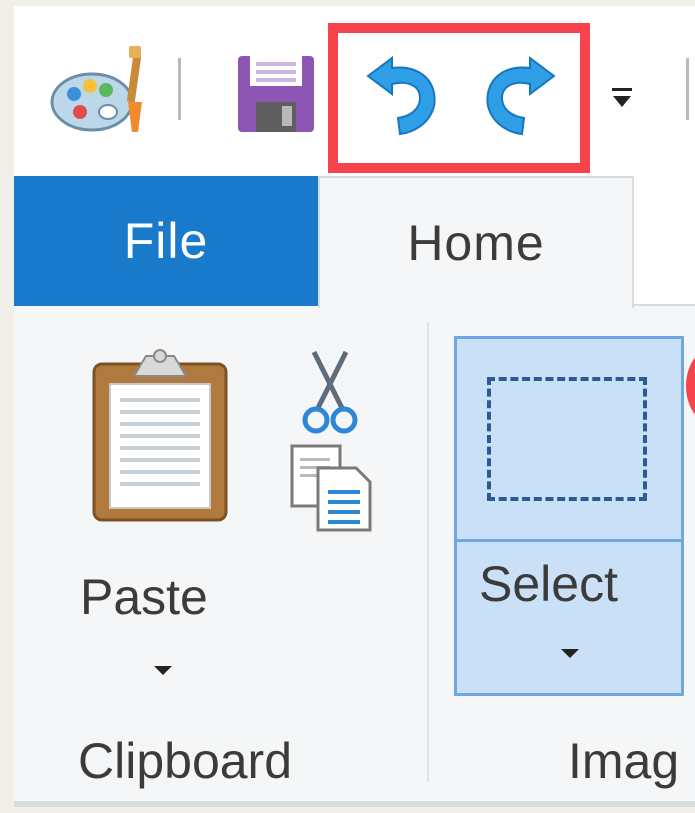  What do you see at coordinates (567, 439) in the screenshot?
I see `rectangle-select-icon` at bounding box center [567, 439].